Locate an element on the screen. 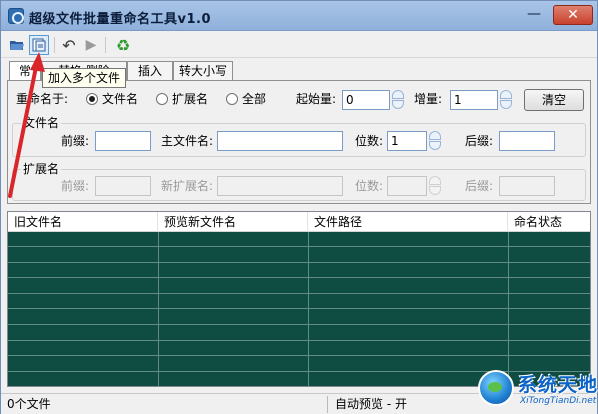 This screenshot has height=414, width=598. column-old-filename: 旧文件名 is located at coordinates (83, 222).